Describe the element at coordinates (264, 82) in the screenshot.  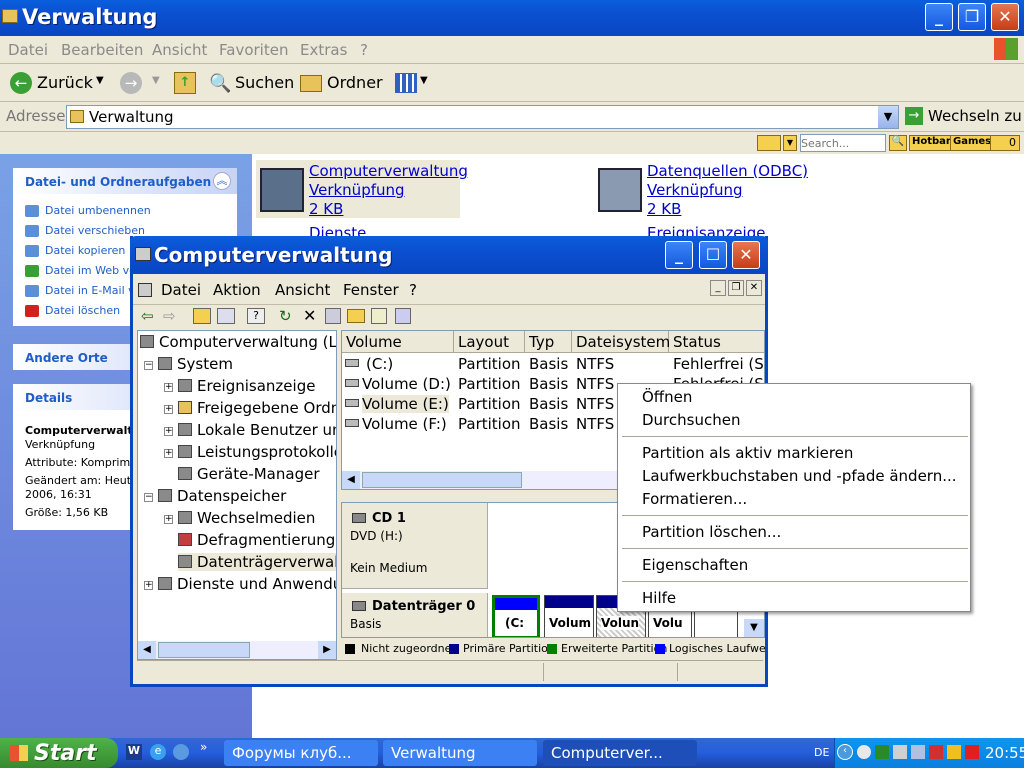
I see `search-button: Suchen` at that location.